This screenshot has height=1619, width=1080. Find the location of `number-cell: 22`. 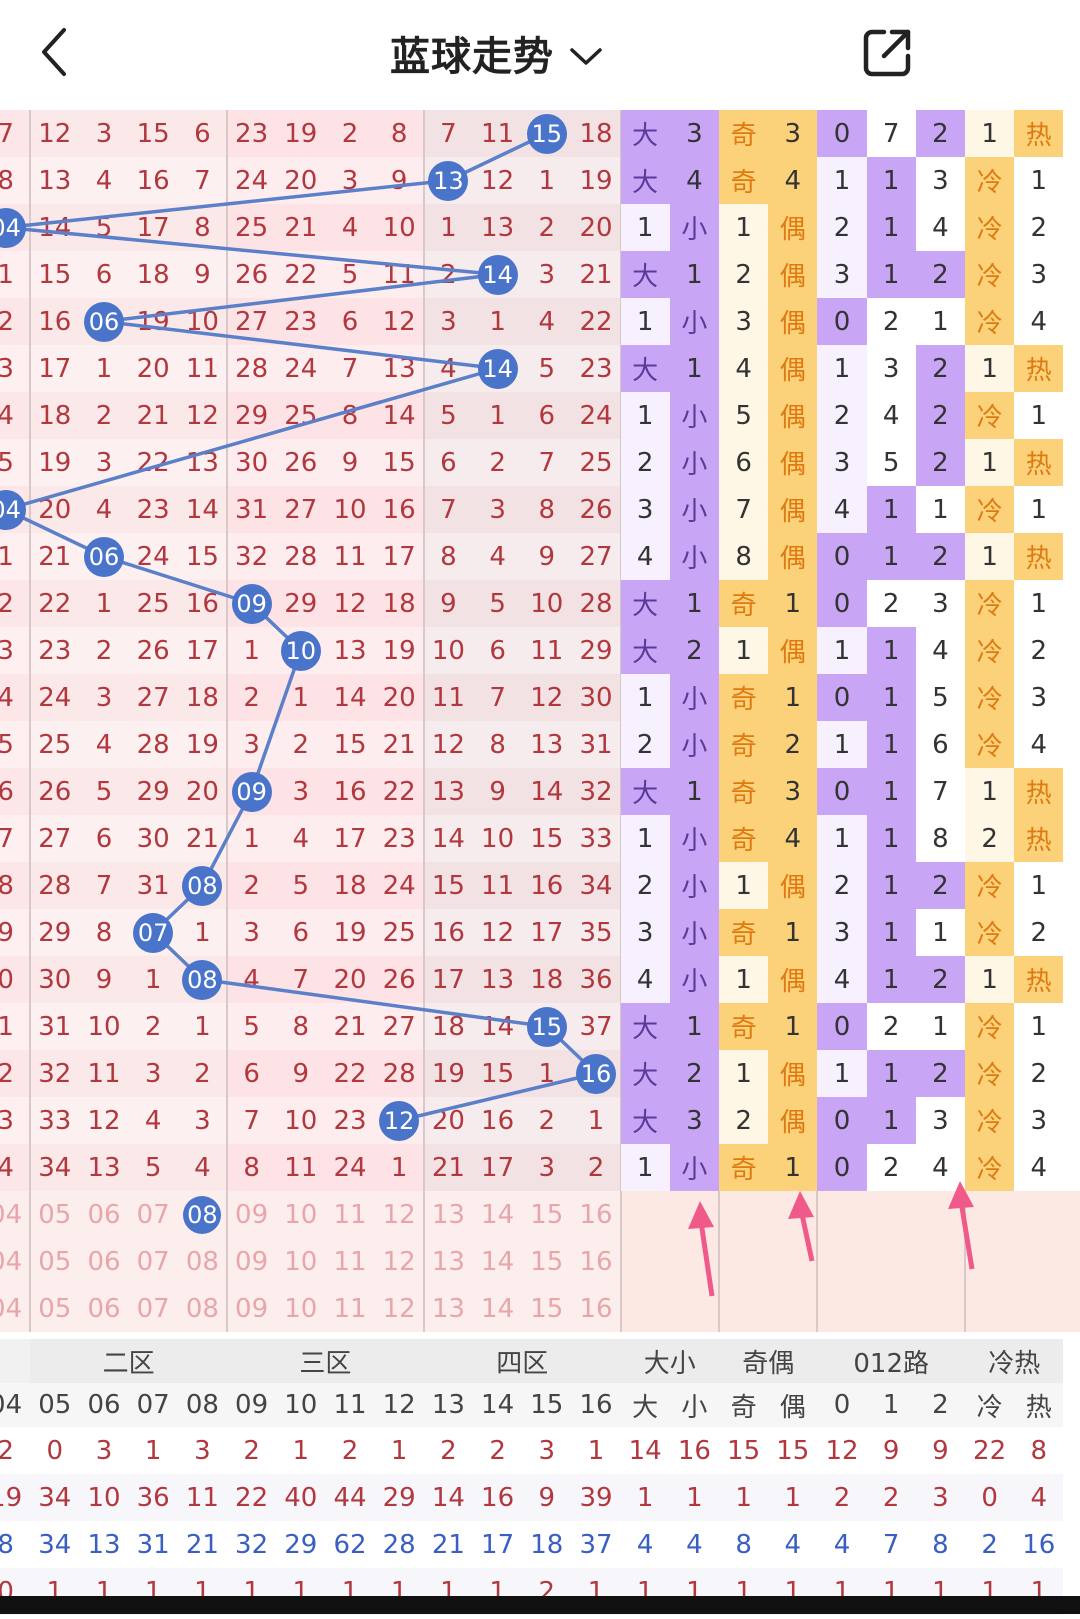

number-cell: 22 is located at coordinates (55, 603).